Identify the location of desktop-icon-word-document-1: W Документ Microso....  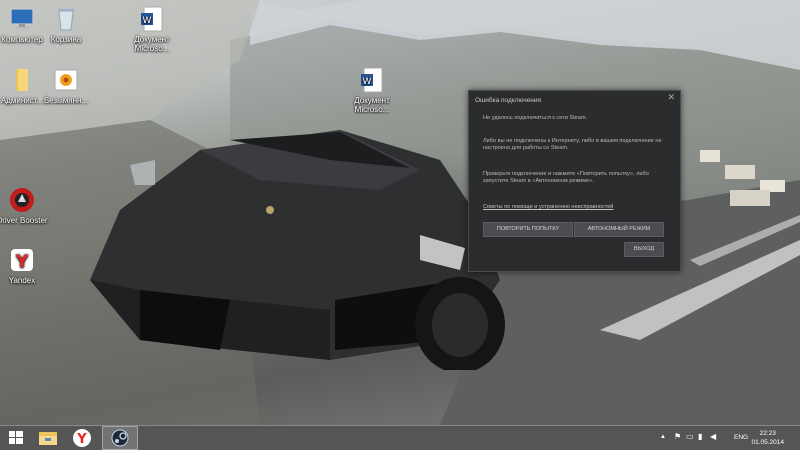
(152, 29).